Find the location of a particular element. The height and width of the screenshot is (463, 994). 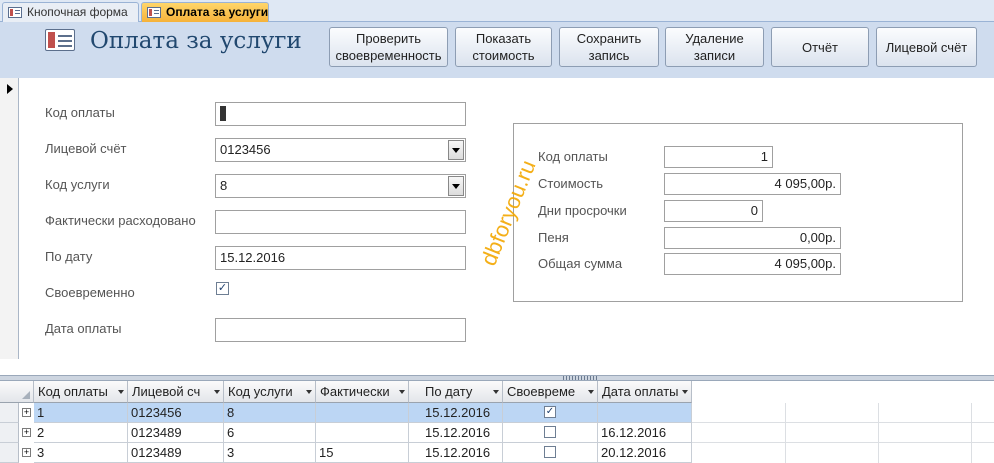

penalty-label: Пеня is located at coordinates (553, 237).